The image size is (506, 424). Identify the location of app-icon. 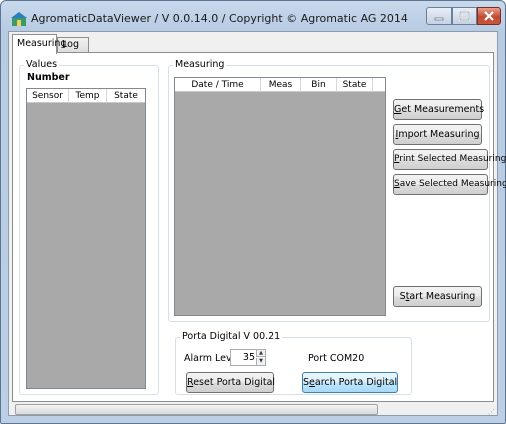
(19, 19).